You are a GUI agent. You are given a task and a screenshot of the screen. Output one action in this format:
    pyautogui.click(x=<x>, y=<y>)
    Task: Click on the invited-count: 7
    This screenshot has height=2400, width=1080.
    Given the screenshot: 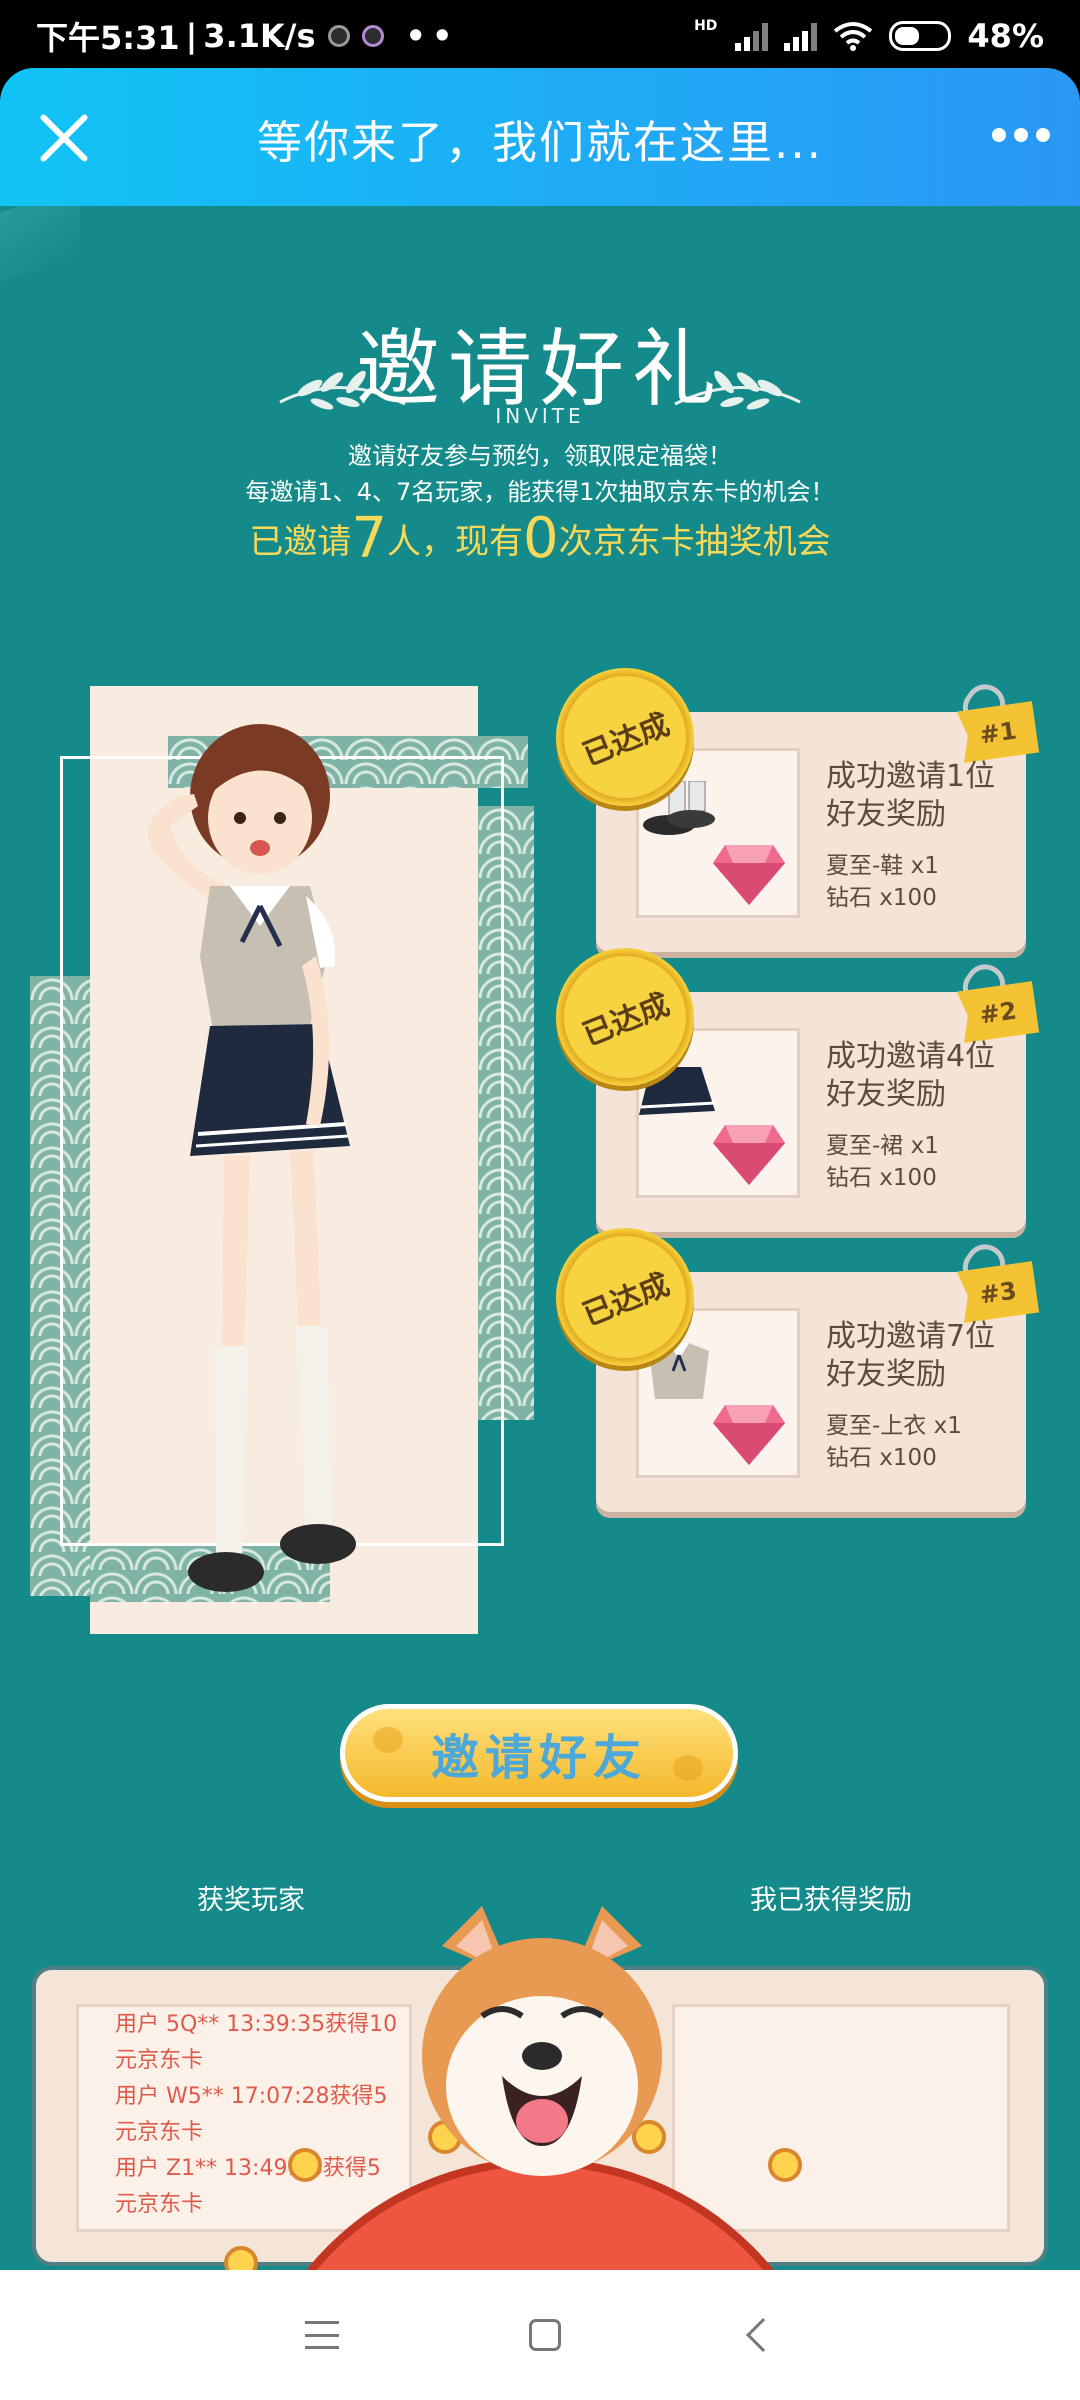 What is the action you would take?
    pyautogui.click(x=369, y=538)
    